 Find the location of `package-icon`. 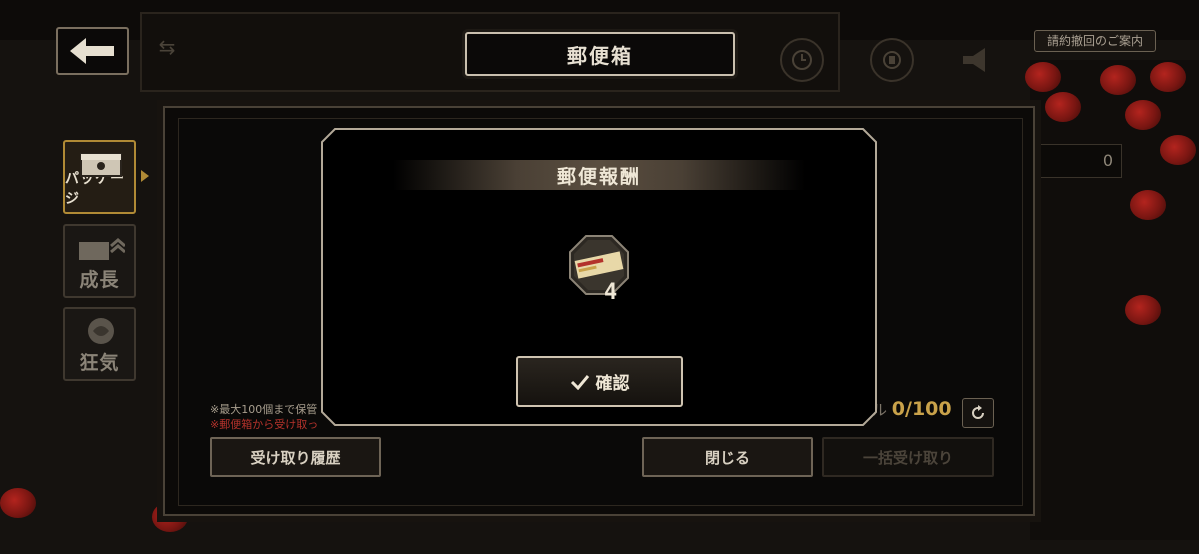

package-icon is located at coordinates (101, 165).